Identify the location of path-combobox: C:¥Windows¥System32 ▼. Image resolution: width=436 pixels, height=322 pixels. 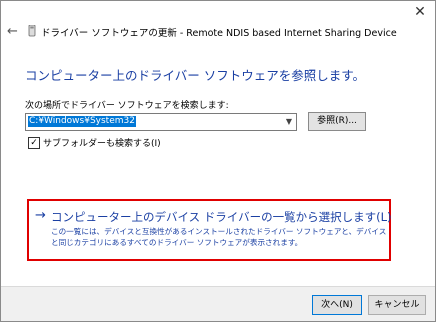
(161, 122).